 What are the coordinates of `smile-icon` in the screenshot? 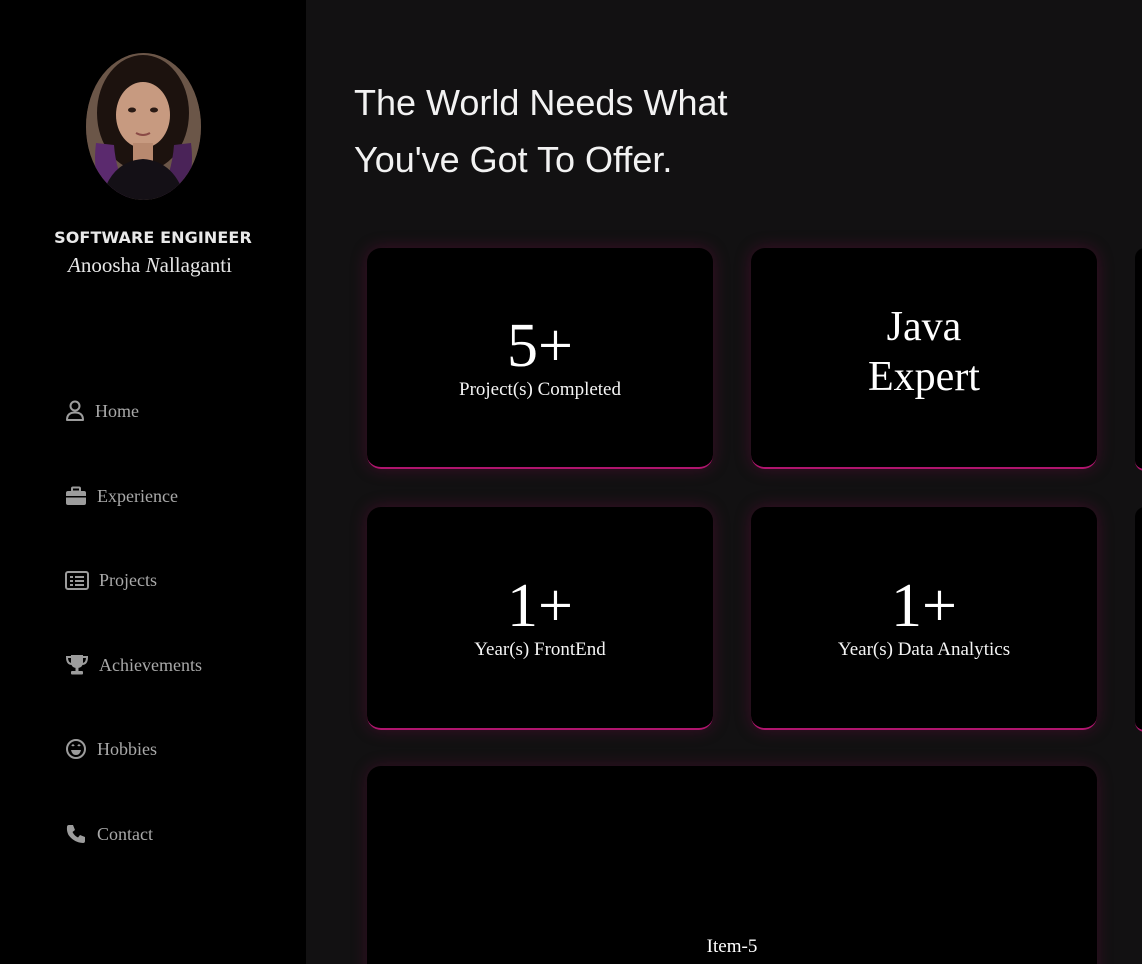 It's located at (76, 749).